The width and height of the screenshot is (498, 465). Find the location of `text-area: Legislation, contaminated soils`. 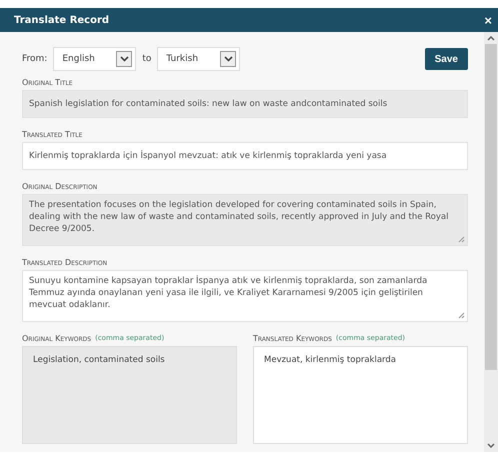

text-area: Legislation, contaminated soils is located at coordinates (129, 395).